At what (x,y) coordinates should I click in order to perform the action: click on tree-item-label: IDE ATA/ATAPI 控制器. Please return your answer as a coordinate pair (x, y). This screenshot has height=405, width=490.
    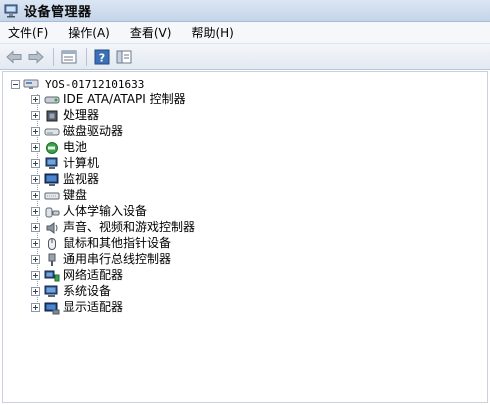
    Looking at the image, I should click on (124, 99).